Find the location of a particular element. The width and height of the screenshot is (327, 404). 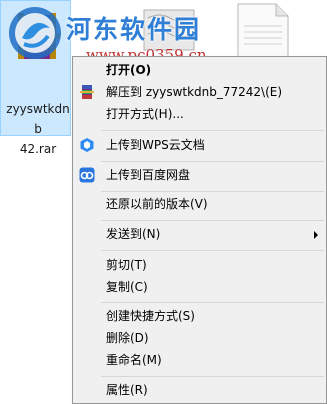

menu-item-upload-baidu: 上传到百度网盘 is located at coordinates (199, 175).